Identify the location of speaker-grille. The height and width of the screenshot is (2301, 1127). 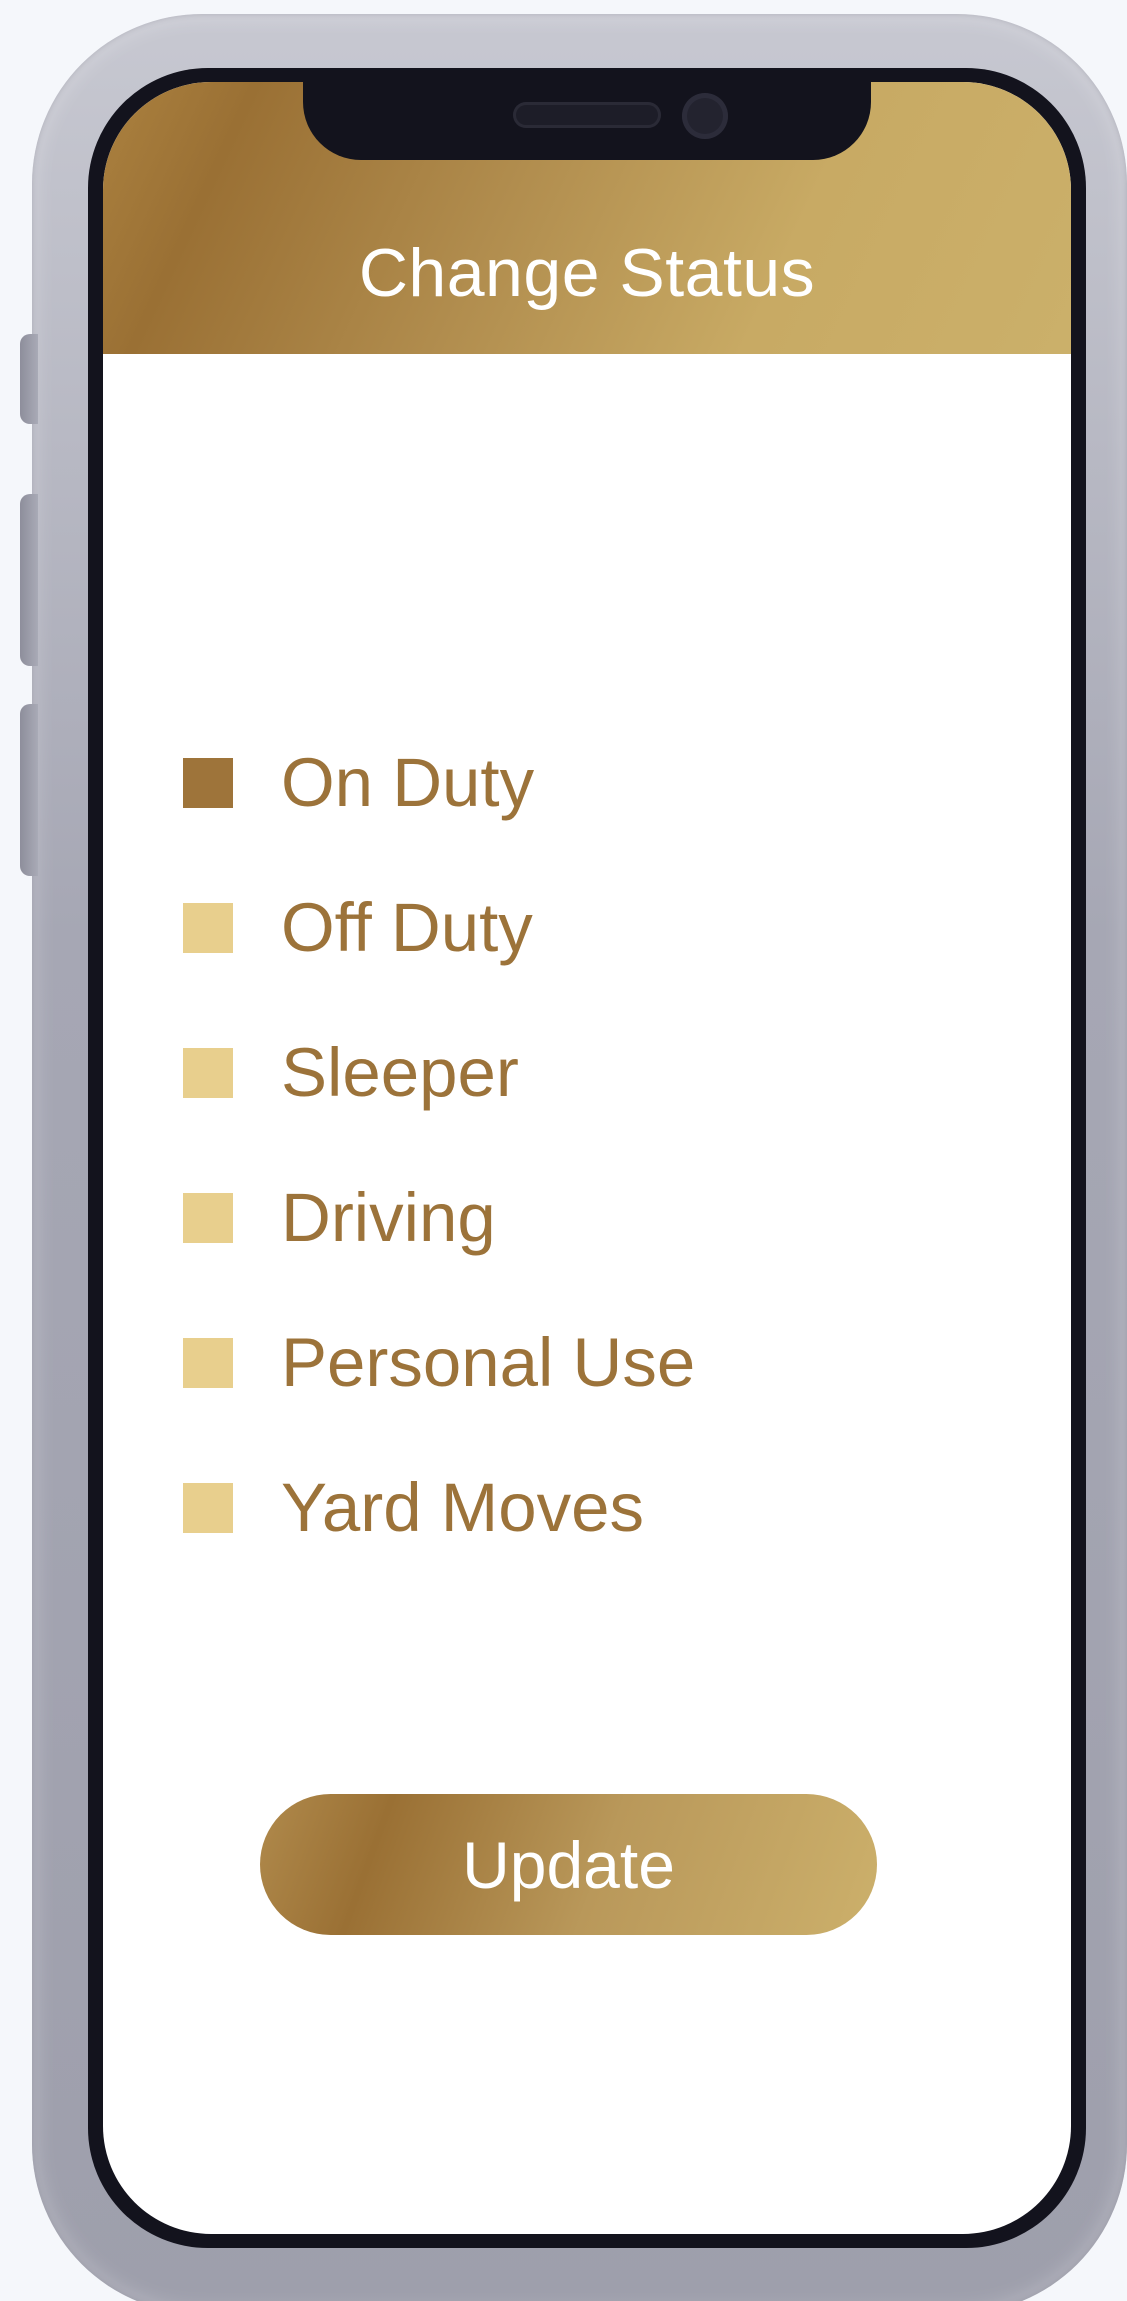
(587, 115).